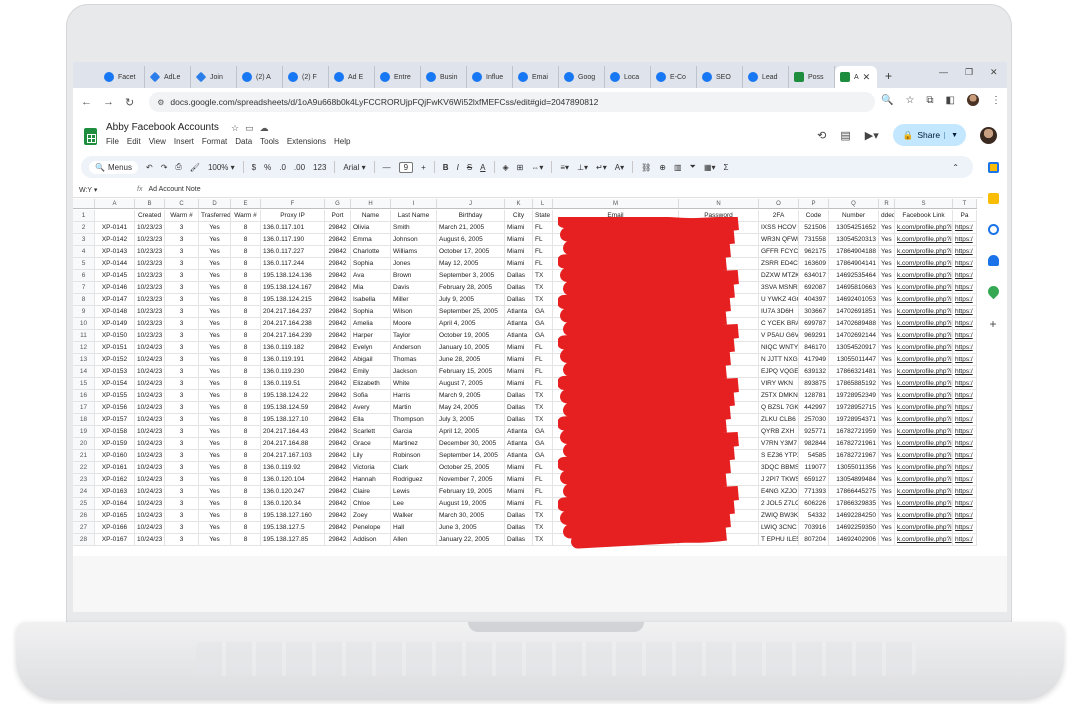 The height and width of the screenshot is (704, 1080). Describe the element at coordinates (115, 311) in the screenshot. I see `table-cell: XP-0148` at that location.